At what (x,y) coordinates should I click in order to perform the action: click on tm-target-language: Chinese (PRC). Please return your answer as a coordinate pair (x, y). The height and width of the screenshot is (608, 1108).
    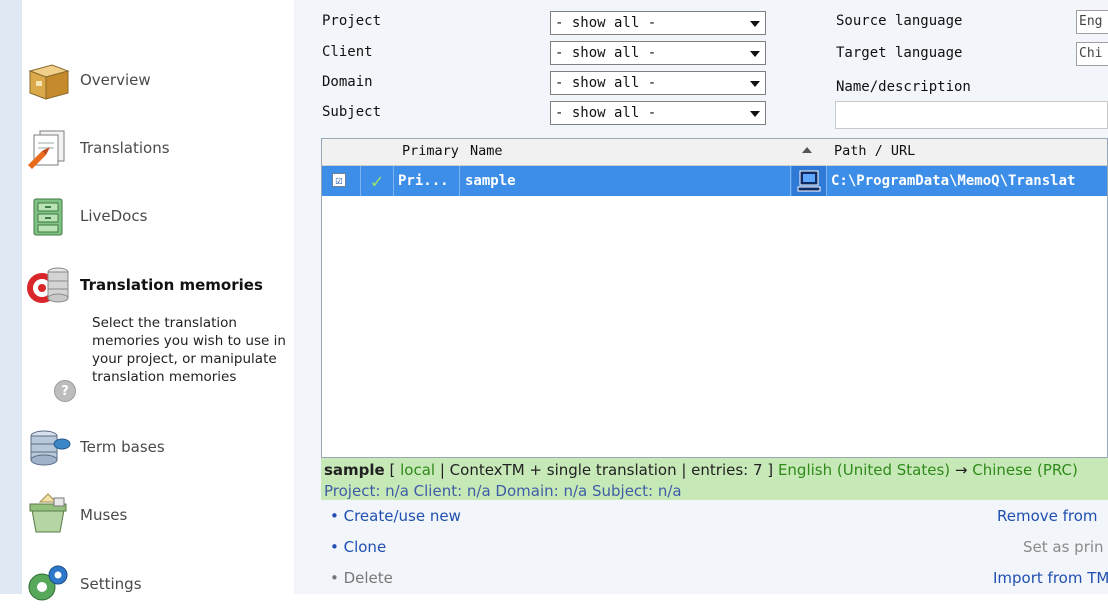
    Looking at the image, I should click on (1025, 470).